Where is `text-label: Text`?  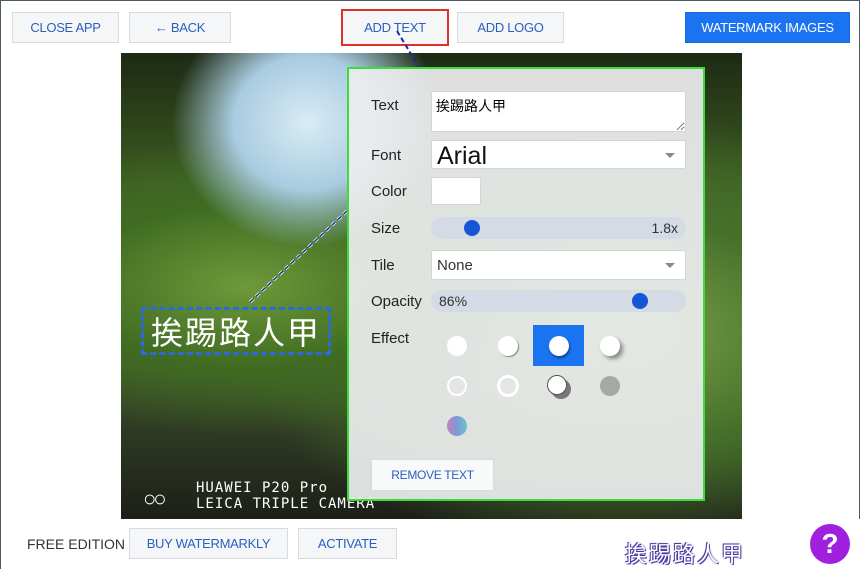
text-label: Text is located at coordinates (385, 105).